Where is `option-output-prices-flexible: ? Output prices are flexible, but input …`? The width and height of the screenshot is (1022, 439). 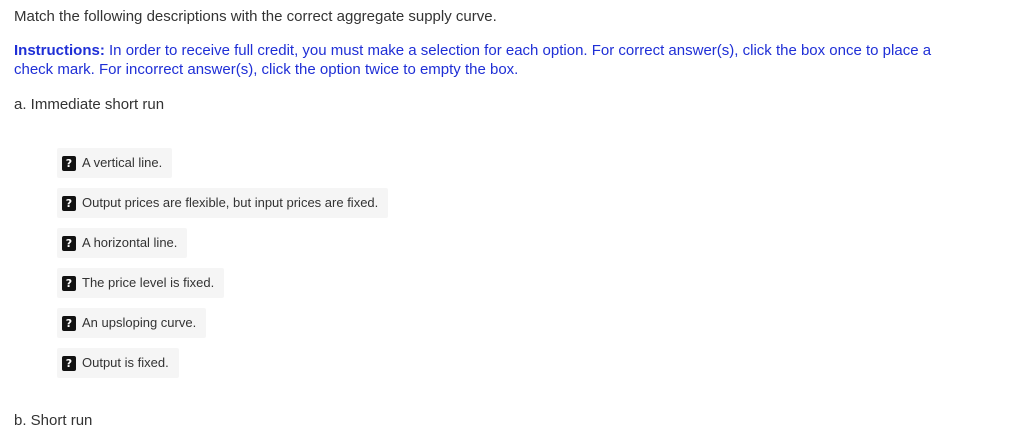
option-output-prices-flexible: ? Output prices are flexible, but input … is located at coordinates (223, 203).